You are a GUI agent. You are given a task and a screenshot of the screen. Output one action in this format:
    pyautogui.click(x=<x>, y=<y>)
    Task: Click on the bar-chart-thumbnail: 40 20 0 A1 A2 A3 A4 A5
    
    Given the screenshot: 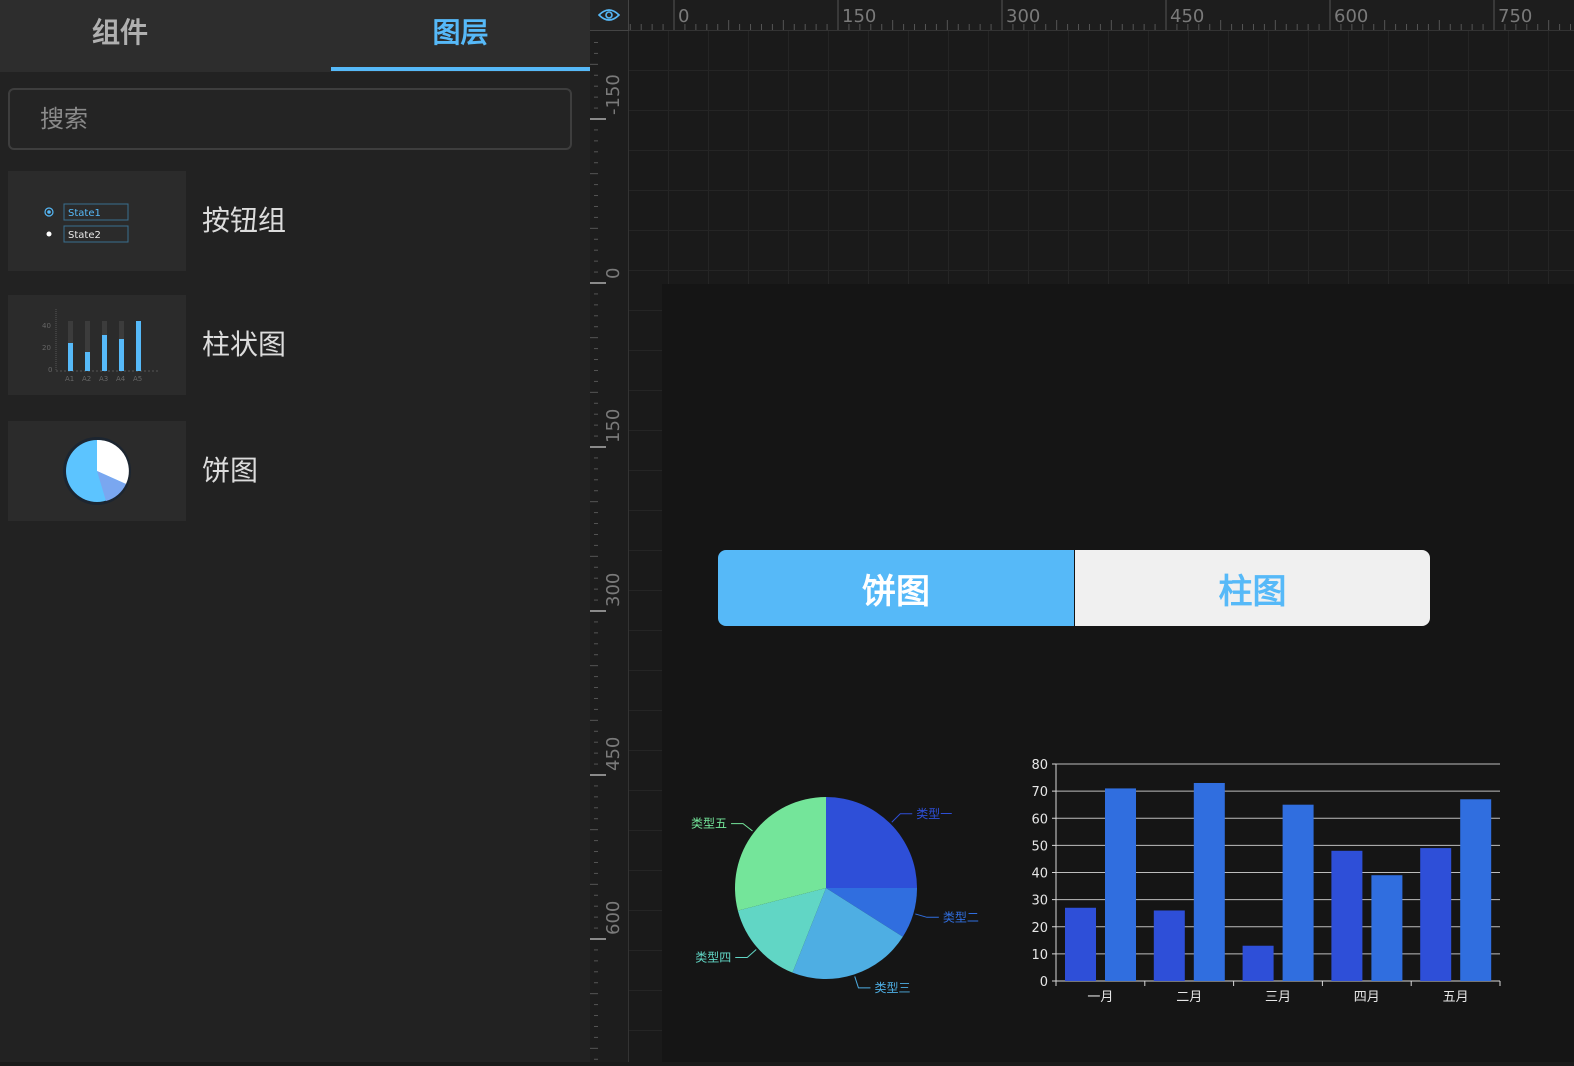 What is the action you would take?
    pyautogui.click(x=97, y=345)
    